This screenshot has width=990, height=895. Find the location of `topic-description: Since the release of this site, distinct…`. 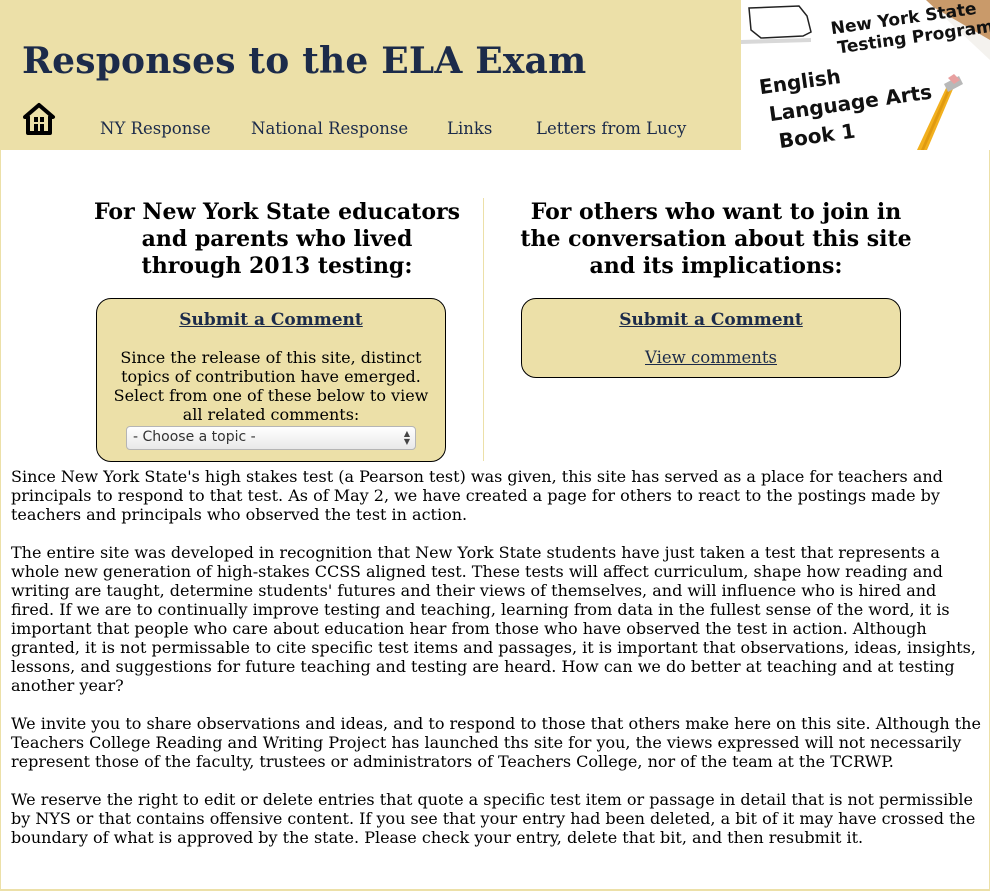

topic-description: Since the release of this site, distinct… is located at coordinates (271, 386).